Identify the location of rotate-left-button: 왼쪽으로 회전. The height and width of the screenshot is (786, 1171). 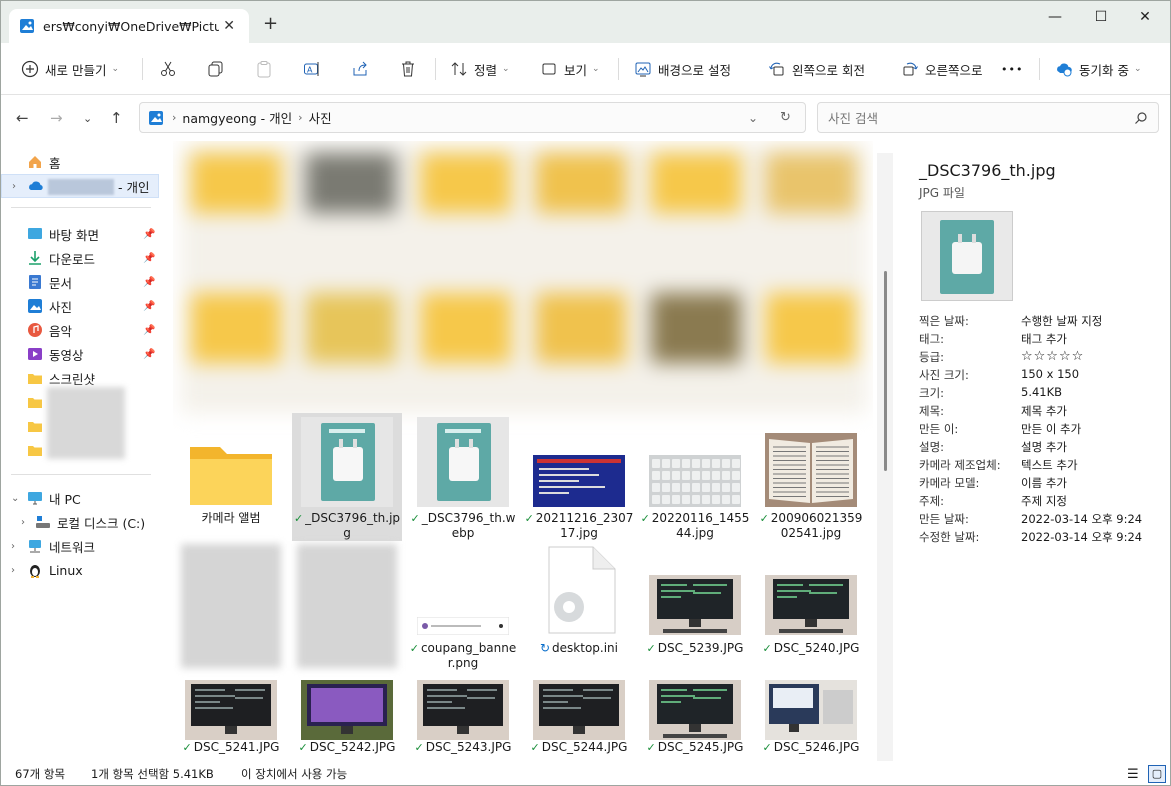
(816, 69).